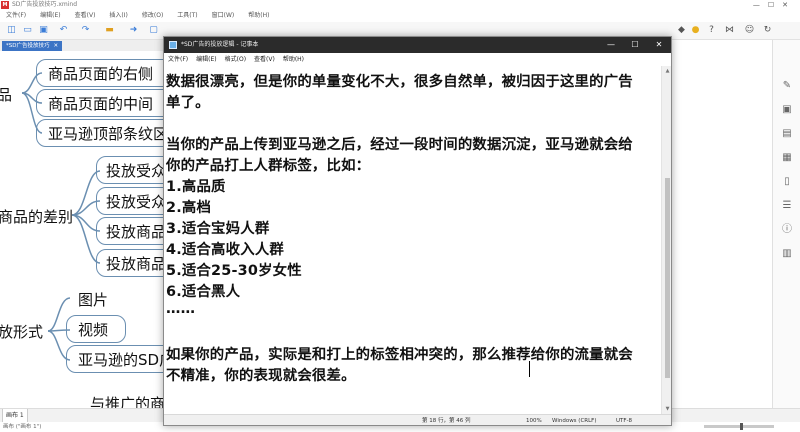  I want to click on help-icon: ?, so click(711, 30).